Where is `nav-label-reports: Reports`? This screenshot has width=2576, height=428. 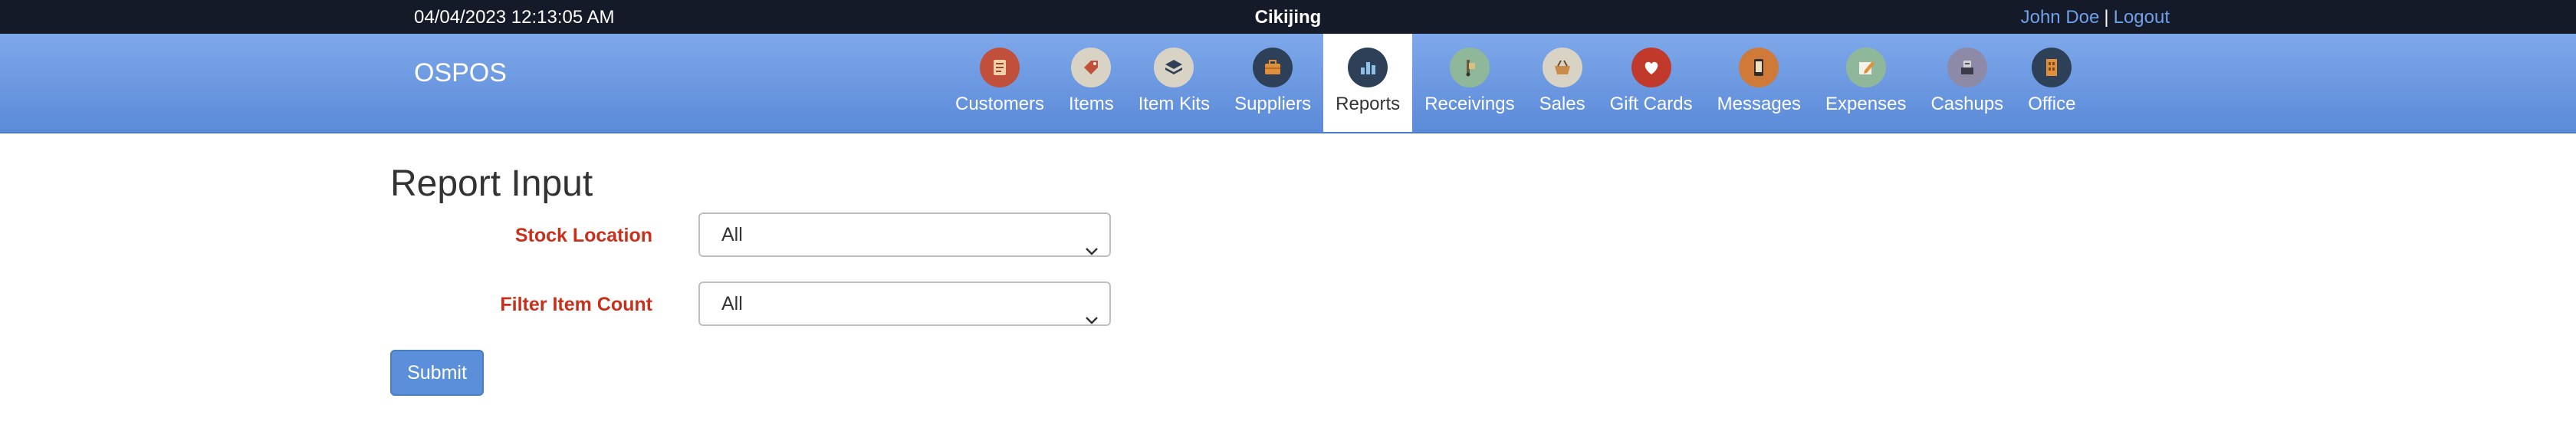 nav-label-reports: Reports is located at coordinates (1368, 104).